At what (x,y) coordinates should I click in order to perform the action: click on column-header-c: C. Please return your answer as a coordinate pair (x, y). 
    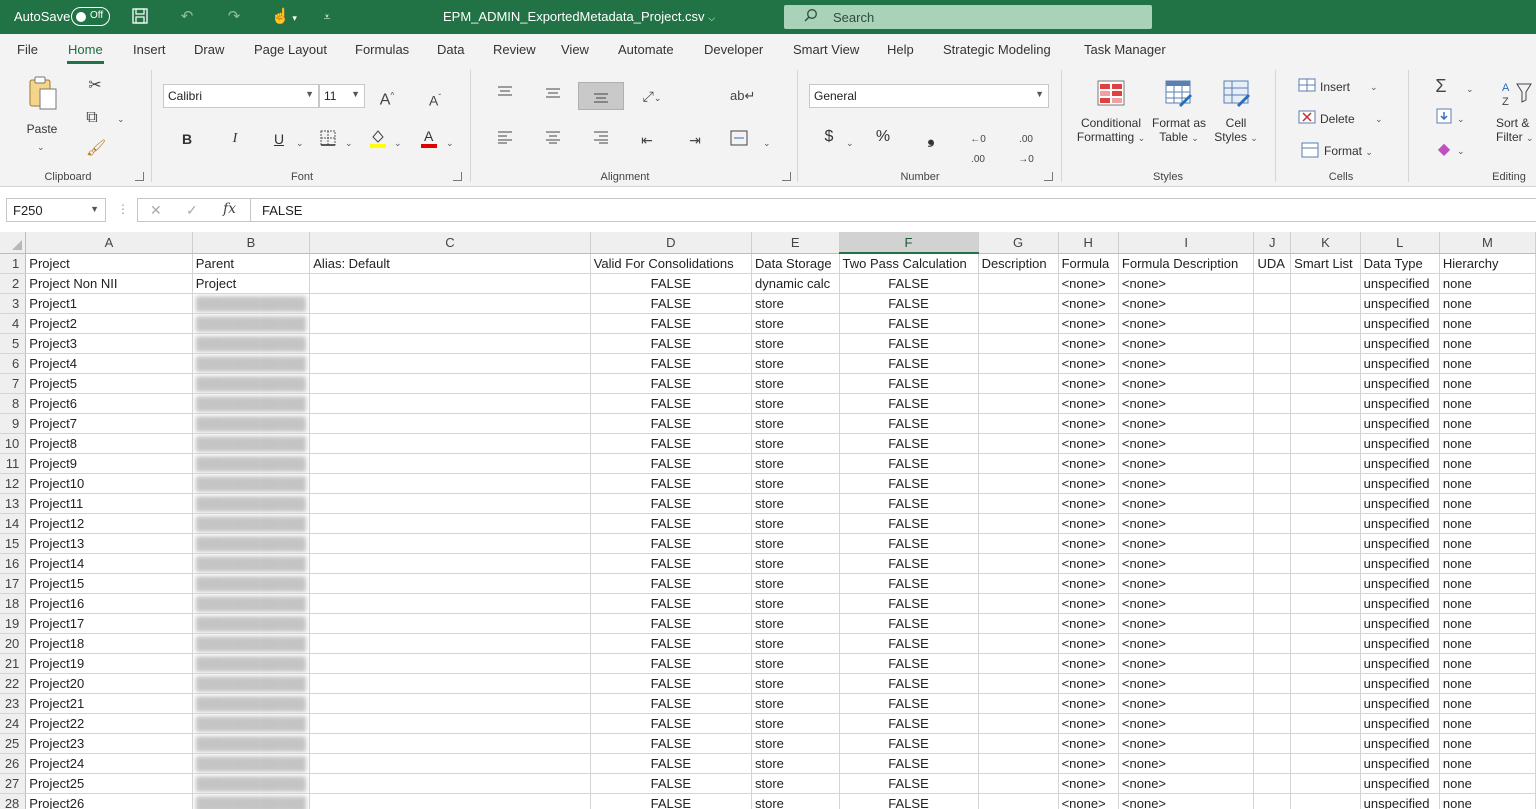
    Looking at the image, I should click on (450, 243).